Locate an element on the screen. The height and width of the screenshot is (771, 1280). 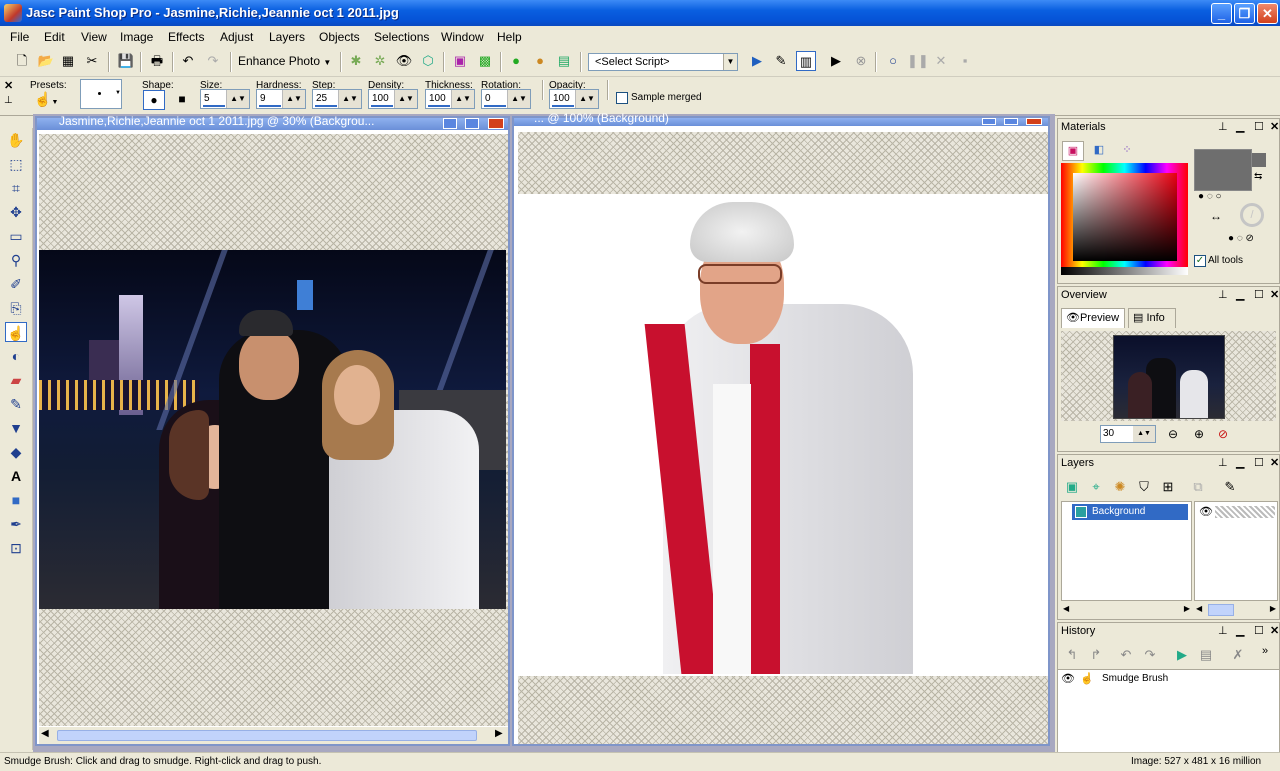
close-button: ✕ is located at coordinates (1267, 13).